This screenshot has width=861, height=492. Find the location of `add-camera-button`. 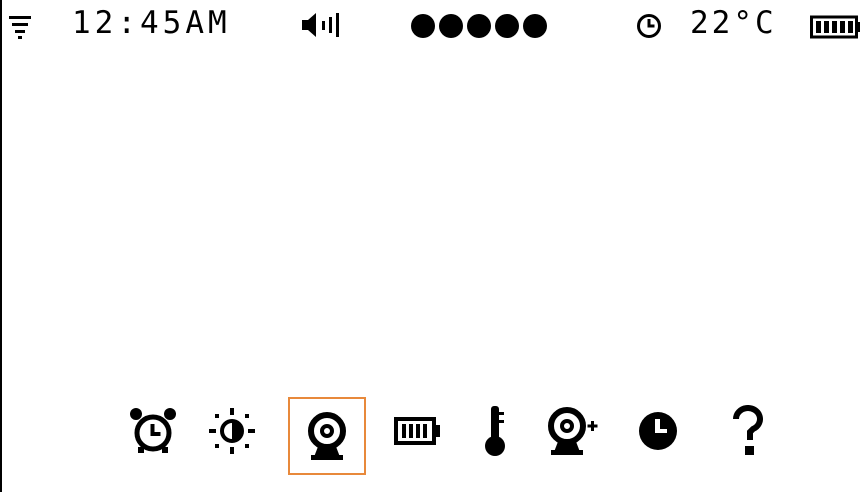

add-camera-button is located at coordinates (574, 431).